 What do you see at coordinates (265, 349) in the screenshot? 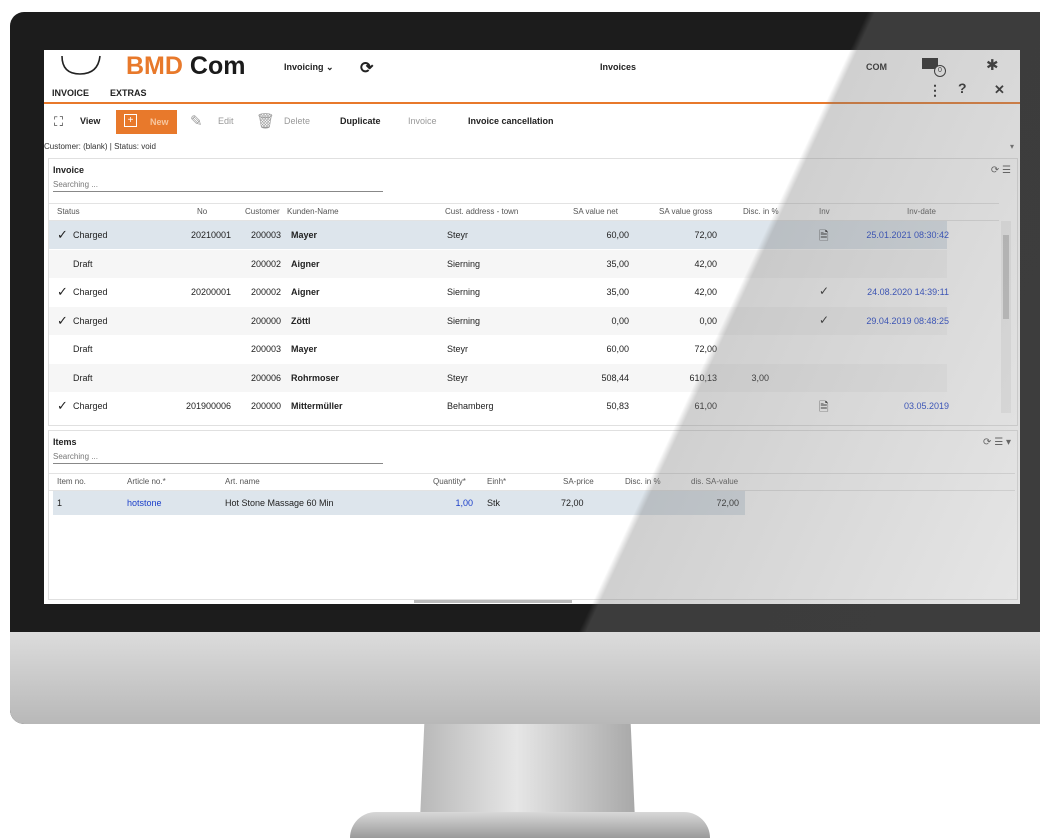
I see `customer-cell: 200003` at bounding box center [265, 349].